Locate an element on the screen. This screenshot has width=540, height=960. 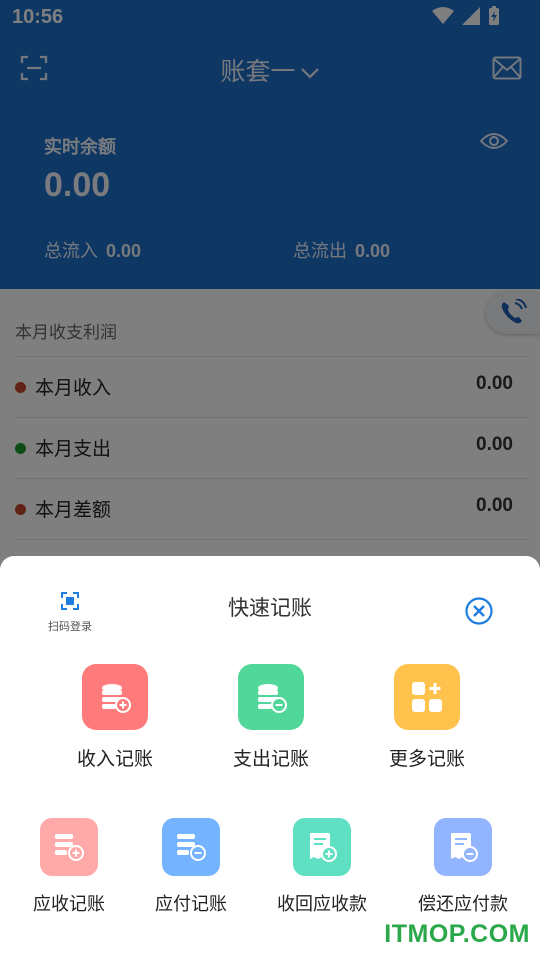
receivable-entry-label: 应收记账 is located at coordinates (69, 904).